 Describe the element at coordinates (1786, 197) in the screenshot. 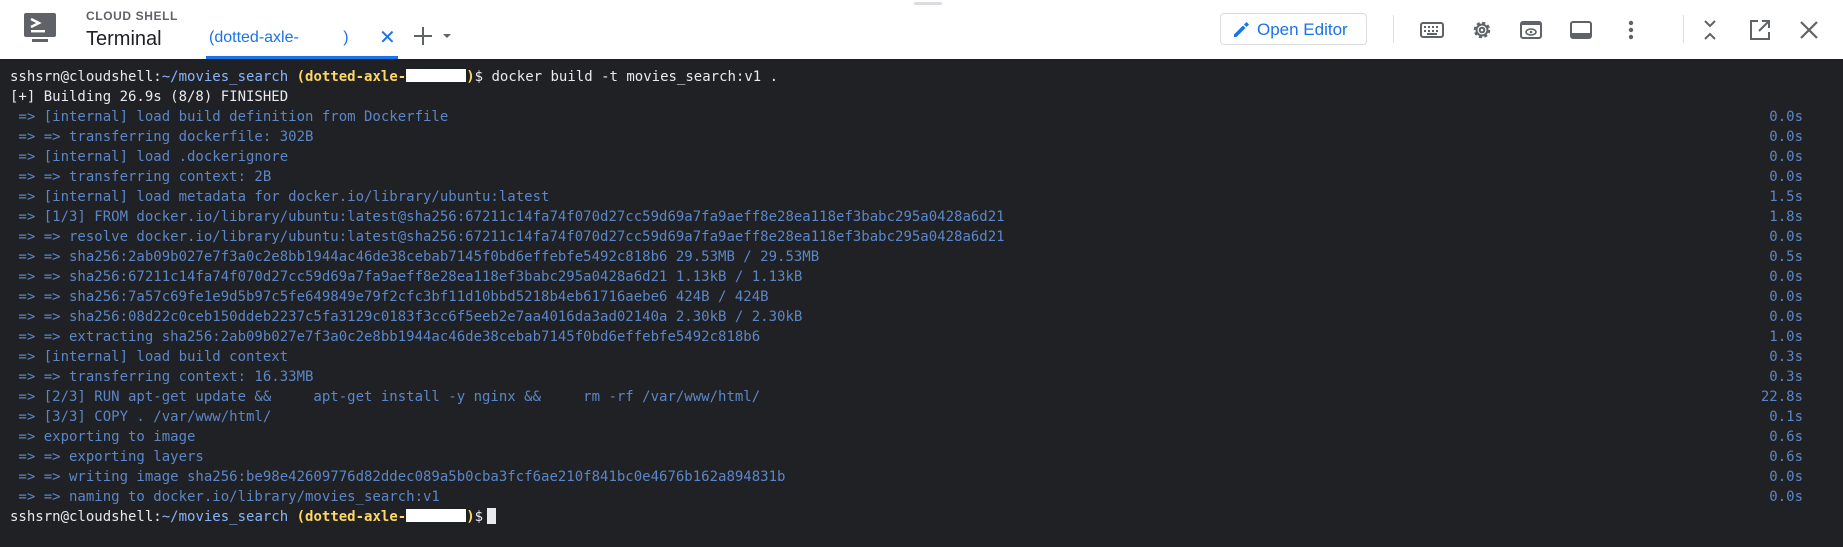

I see `log-duration: 1.5s` at that location.